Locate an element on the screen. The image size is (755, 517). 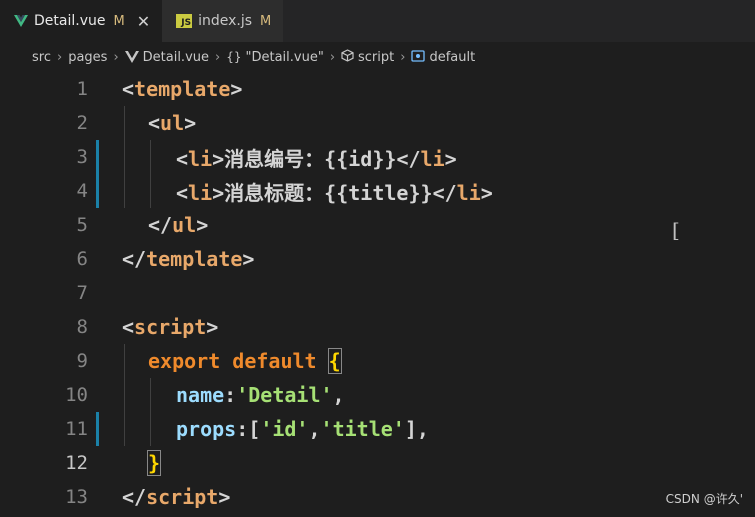
code-line: 7 is located at coordinates (377, 293).